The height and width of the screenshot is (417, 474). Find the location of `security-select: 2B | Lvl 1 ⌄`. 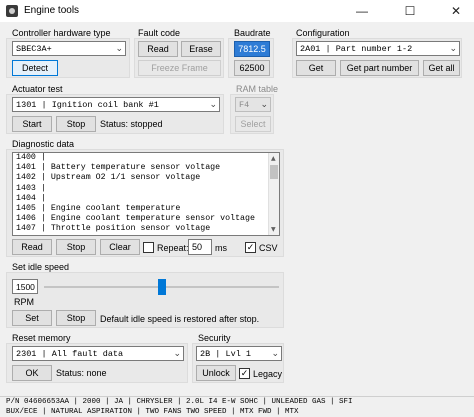

security-select: 2B | Lvl 1 ⌄ is located at coordinates (239, 353).